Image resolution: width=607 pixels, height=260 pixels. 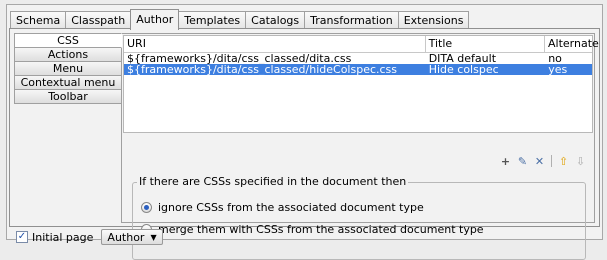 I want to click on initial-page-select-value: Author, so click(x=126, y=237).